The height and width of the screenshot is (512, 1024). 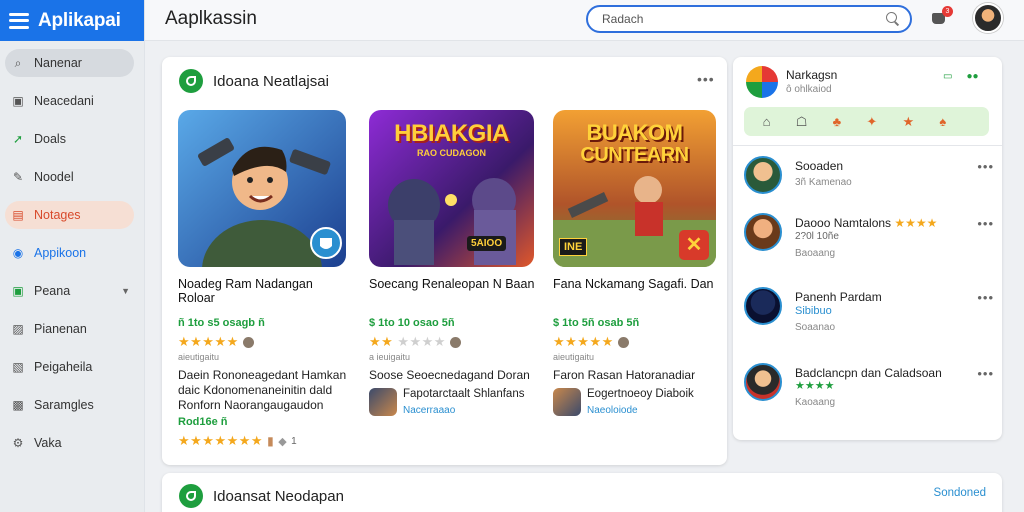 What do you see at coordinates (263, 342) in the screenshot?
I see `rating-stars: ★★★★★` at bounding box center [263, 342].